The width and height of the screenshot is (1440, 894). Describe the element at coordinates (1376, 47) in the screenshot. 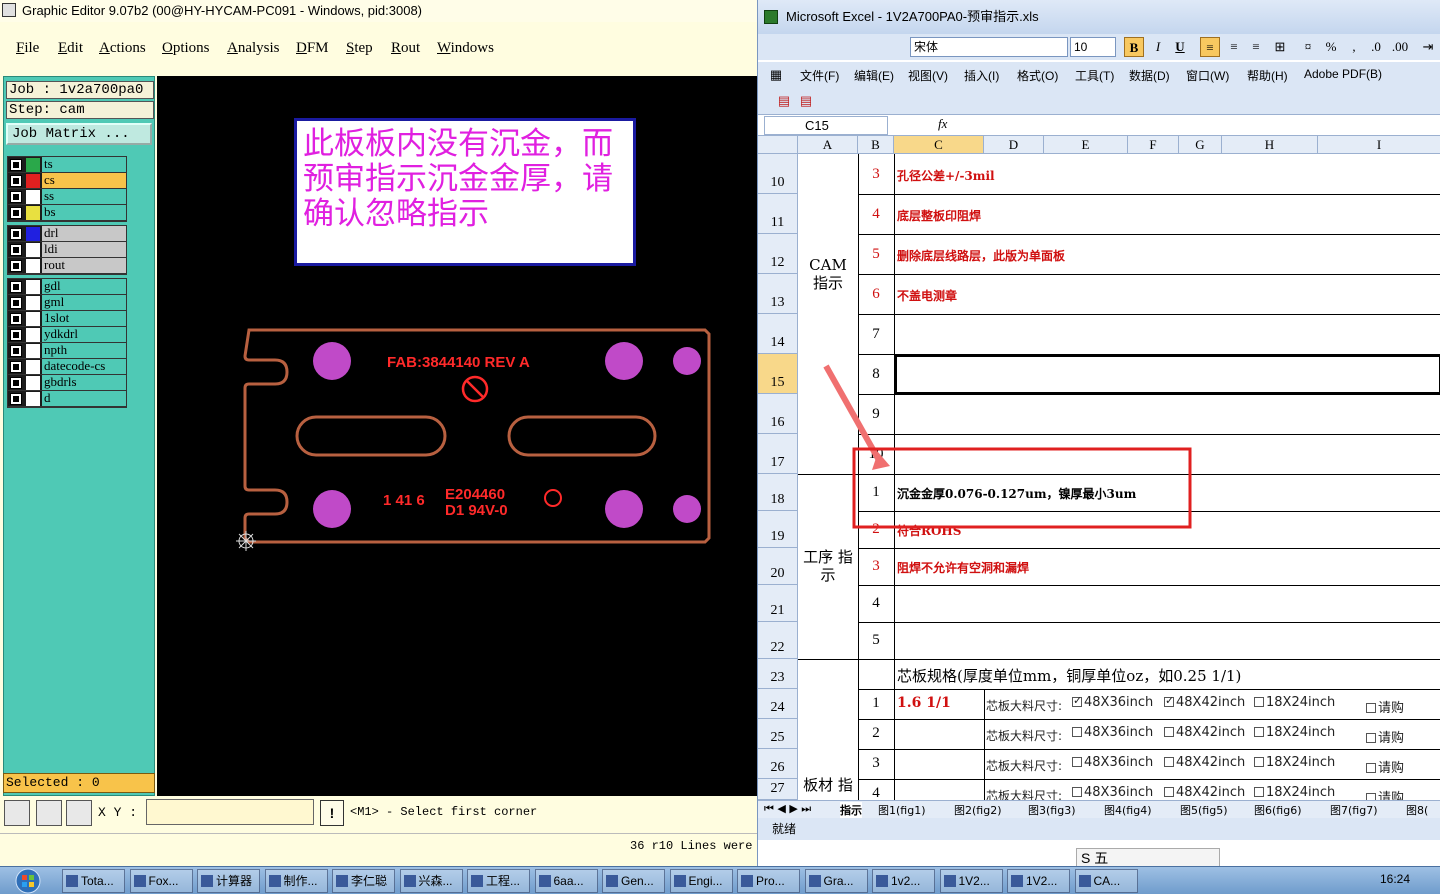

I see `increase-decimal-icon: .0` at that location.